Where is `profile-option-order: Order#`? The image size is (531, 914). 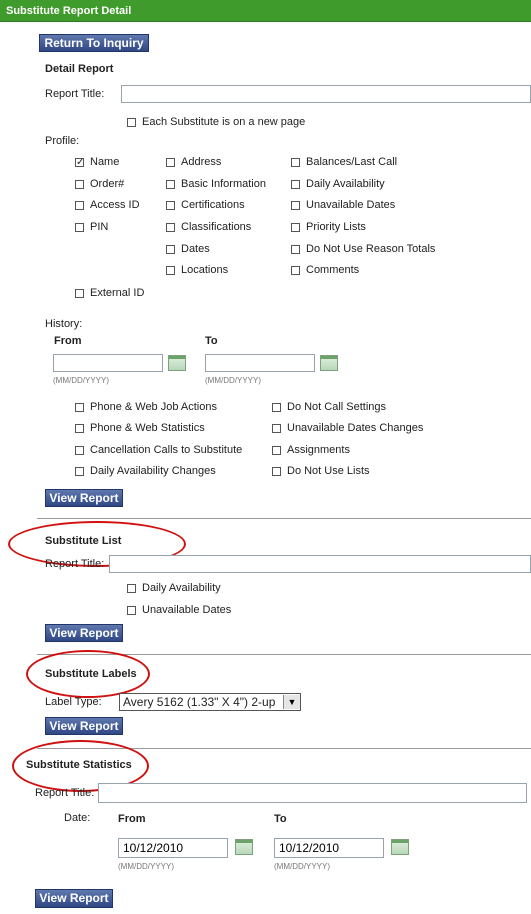
profile-option-order: Order# is located at coordinates (99, 184).